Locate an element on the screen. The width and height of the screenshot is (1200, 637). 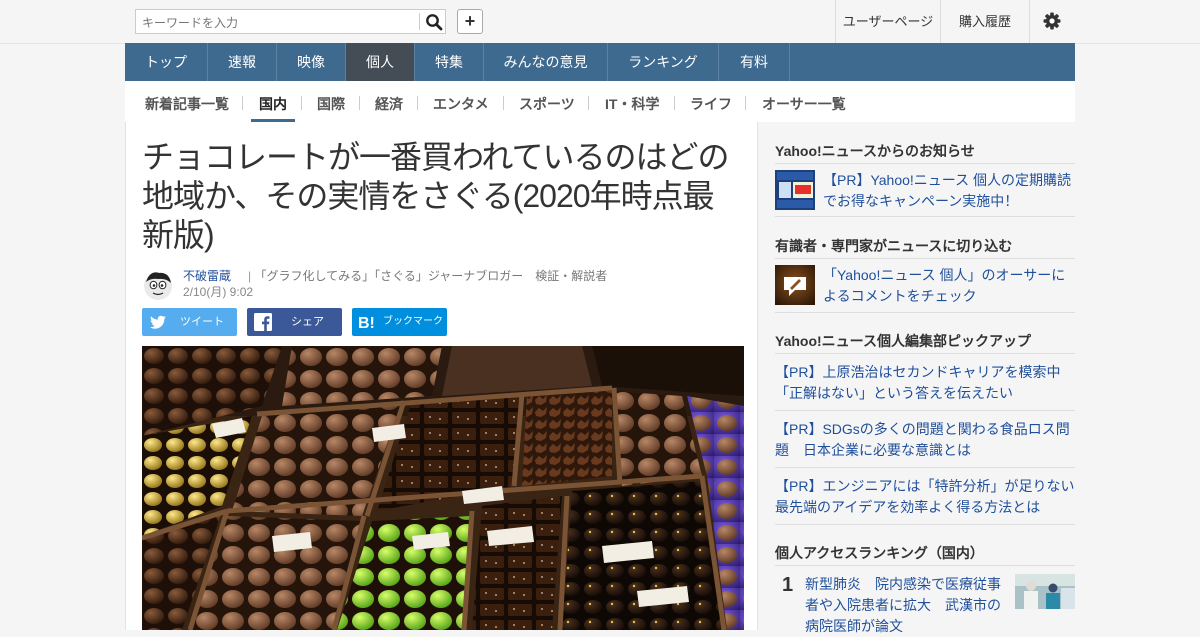
pickup-link-1: 【PR】上原浩治はセカンドキャリアを模索中「正解はない」という答えを伝えたい is located at coordinates (925, 383).